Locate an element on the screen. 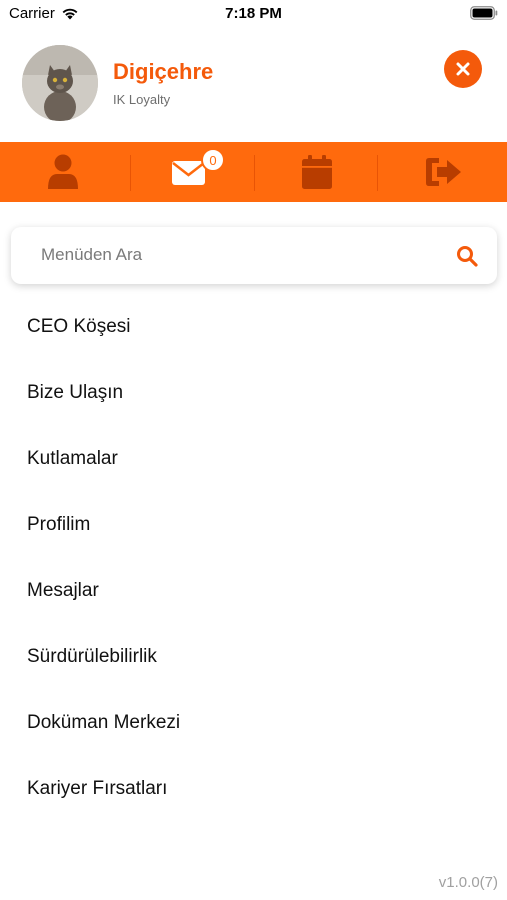 The width and height of the screenshot is (507, 900). menu-item-ceo-corner: CEO Köşesi is located at coordinates (253, 327).